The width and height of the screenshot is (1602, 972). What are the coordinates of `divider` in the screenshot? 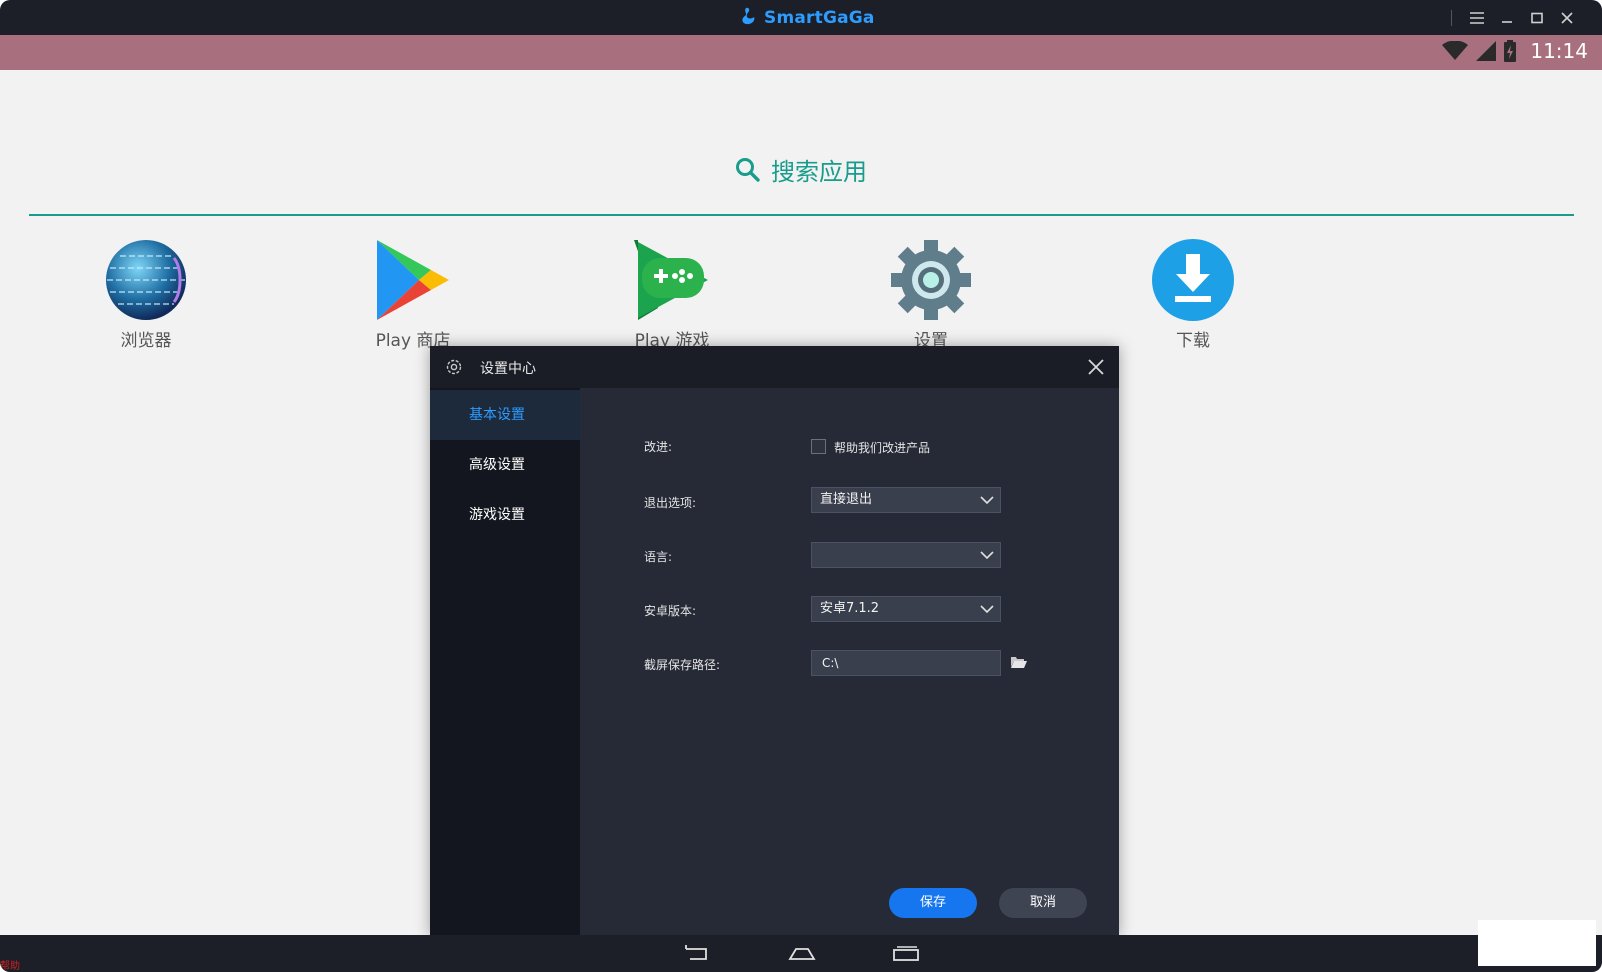 It's located at (1451, 17).